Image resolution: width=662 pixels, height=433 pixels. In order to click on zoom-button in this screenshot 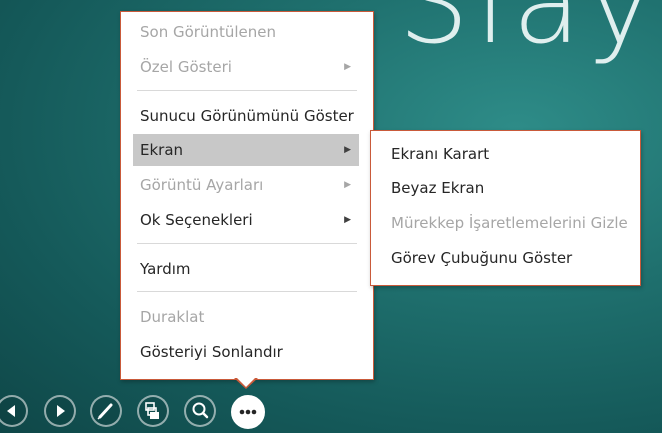, I will do `click(200, 411)`.